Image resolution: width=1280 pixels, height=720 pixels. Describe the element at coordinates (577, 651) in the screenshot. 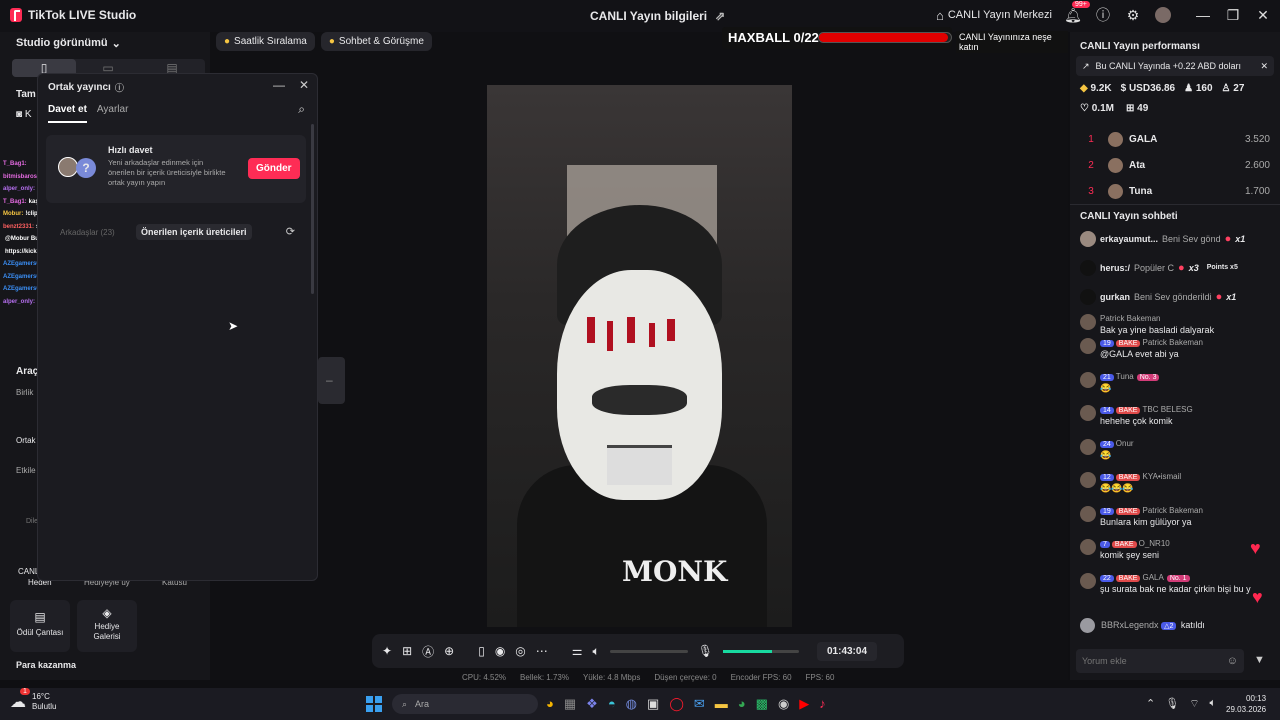

I see `settings-sliders-icon: ⚌` at that location.